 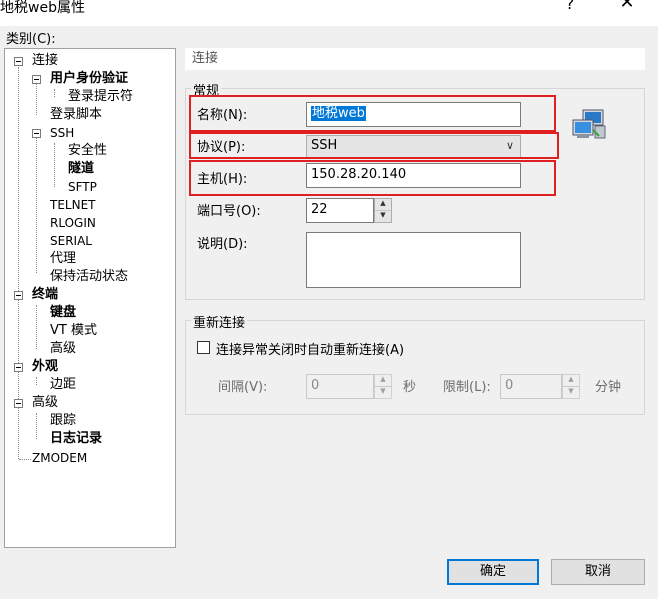 I want to click on tree-item-login-scripts: 登录脚本, so click(x=76, y=115).